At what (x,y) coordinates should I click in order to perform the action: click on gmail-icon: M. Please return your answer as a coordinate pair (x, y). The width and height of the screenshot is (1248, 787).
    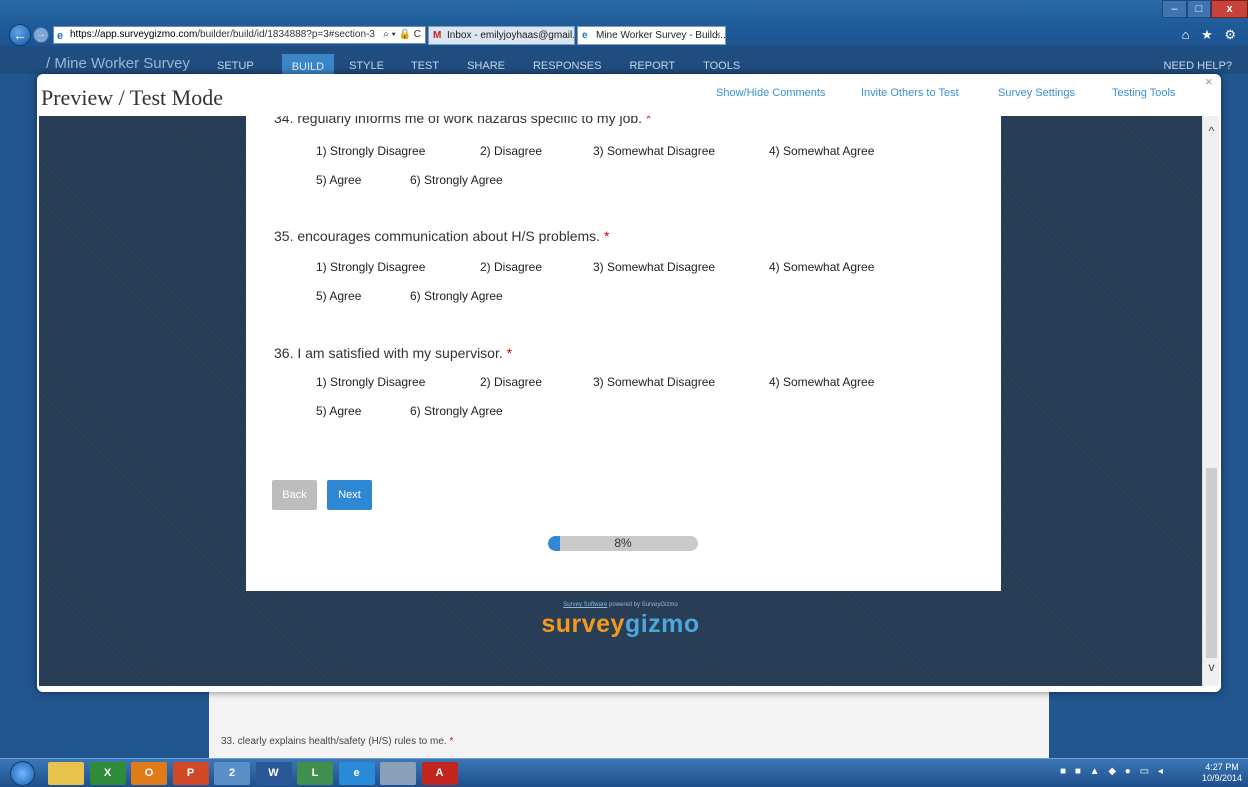
    Looking at the image, I should click on (437, 35).